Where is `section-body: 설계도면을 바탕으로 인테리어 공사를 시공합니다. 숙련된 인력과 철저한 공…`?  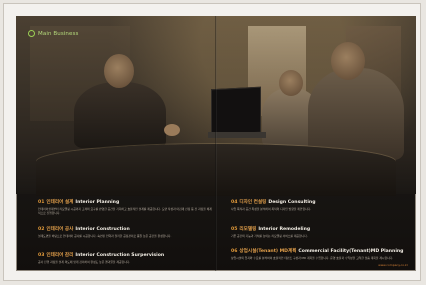
section-body: 설계도면을 바탕으로 인테리어 공사를 시공합니다. 숙련된 인력과 철저한 공… is located at coordinates (105, 236).